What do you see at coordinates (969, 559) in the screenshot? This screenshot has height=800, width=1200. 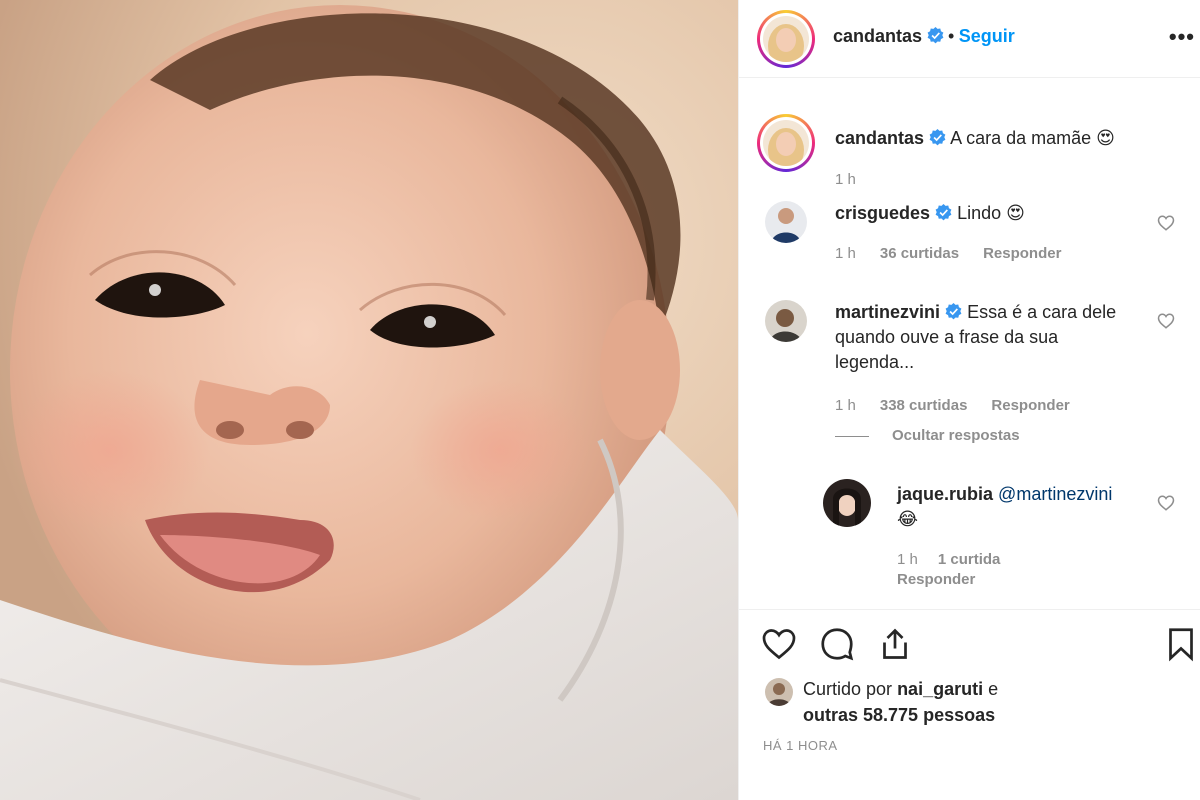 I see `reply-likes: 1 curtida` at bounding box center [969, 559].